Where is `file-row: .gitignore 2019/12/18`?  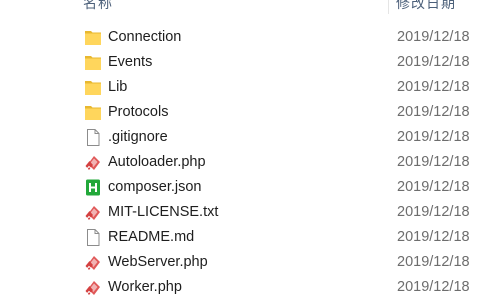 file-row: .gitignore 2019/12/18 is located at coordinates (240, 137).